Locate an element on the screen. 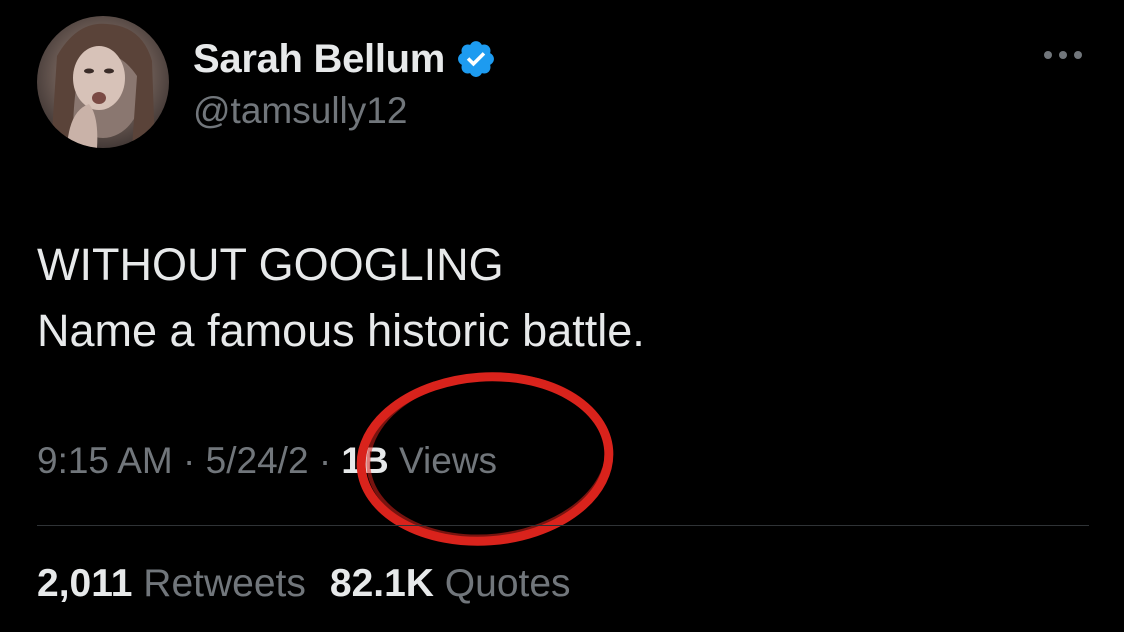 The width and height of the screenshot is (1124, 632). more-horizontal-icon is located at coordinates (1063, 55).